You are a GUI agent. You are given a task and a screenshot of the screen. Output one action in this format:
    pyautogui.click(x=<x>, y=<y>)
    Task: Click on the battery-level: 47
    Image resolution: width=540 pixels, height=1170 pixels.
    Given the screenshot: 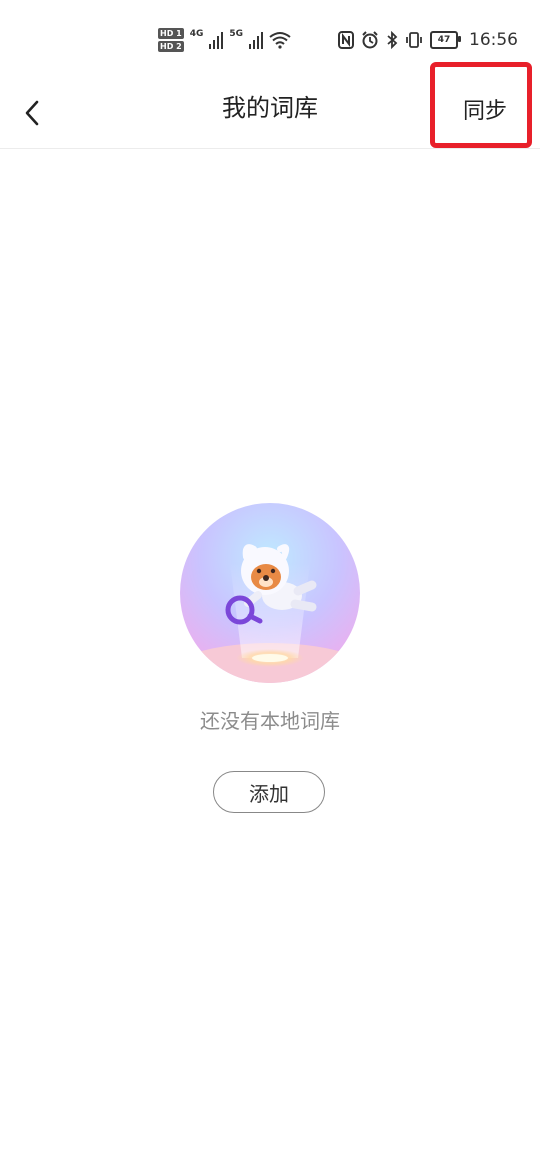 What is the action you would take?
    pyautogui.click(x=444, y=40)
    